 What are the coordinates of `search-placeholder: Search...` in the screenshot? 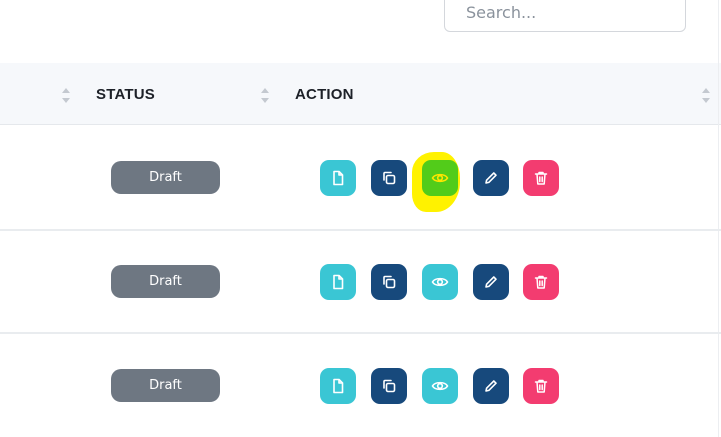 It's located at (501, 12).